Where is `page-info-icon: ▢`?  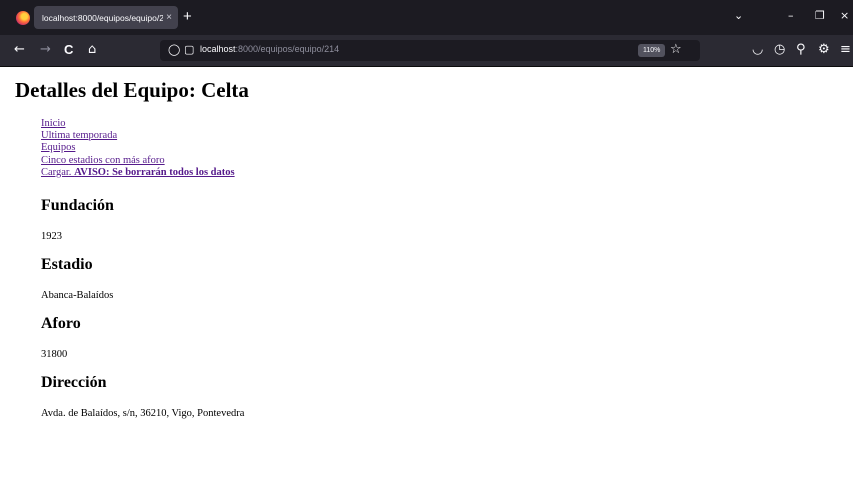 page-info-icon: ▢ is located at coordinates (189, 49).